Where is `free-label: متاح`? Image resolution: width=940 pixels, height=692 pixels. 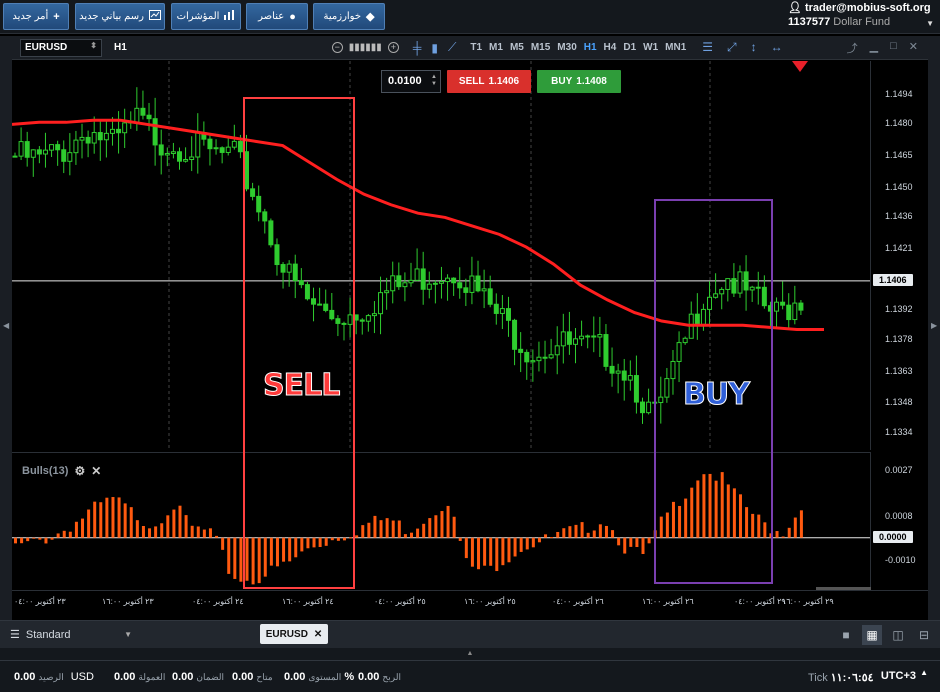 free-label: متاح is located at coordinates (264, 677).